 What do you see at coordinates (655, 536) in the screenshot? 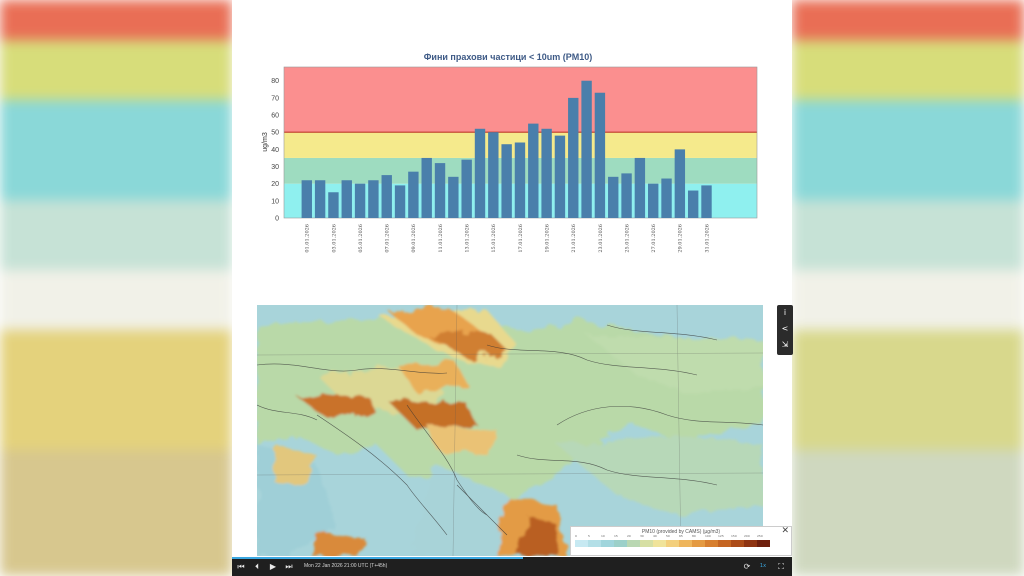
I see `legend-tick: 40` at bounding box center [655, 536].